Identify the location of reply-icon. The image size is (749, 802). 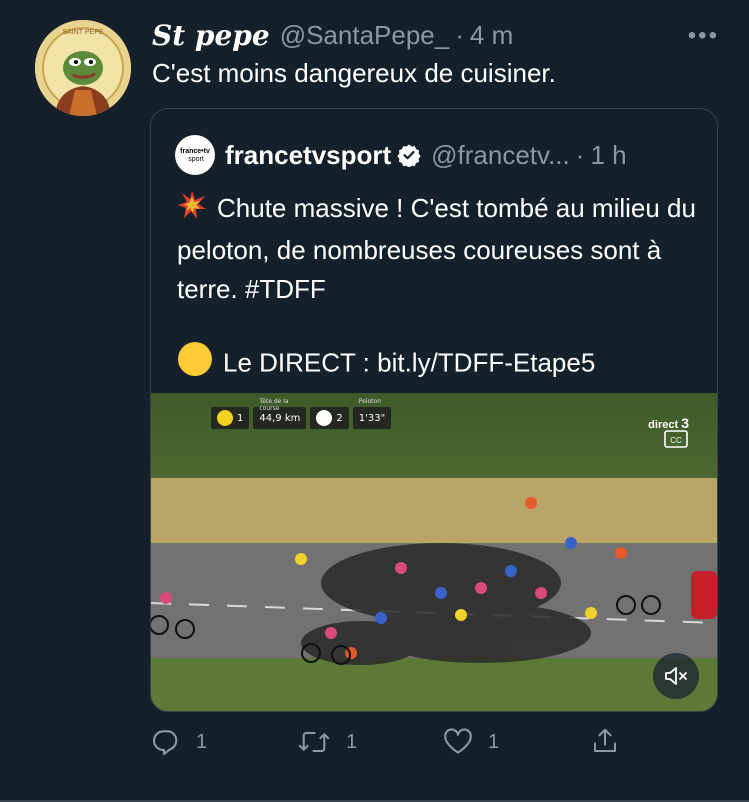
(165, 743).